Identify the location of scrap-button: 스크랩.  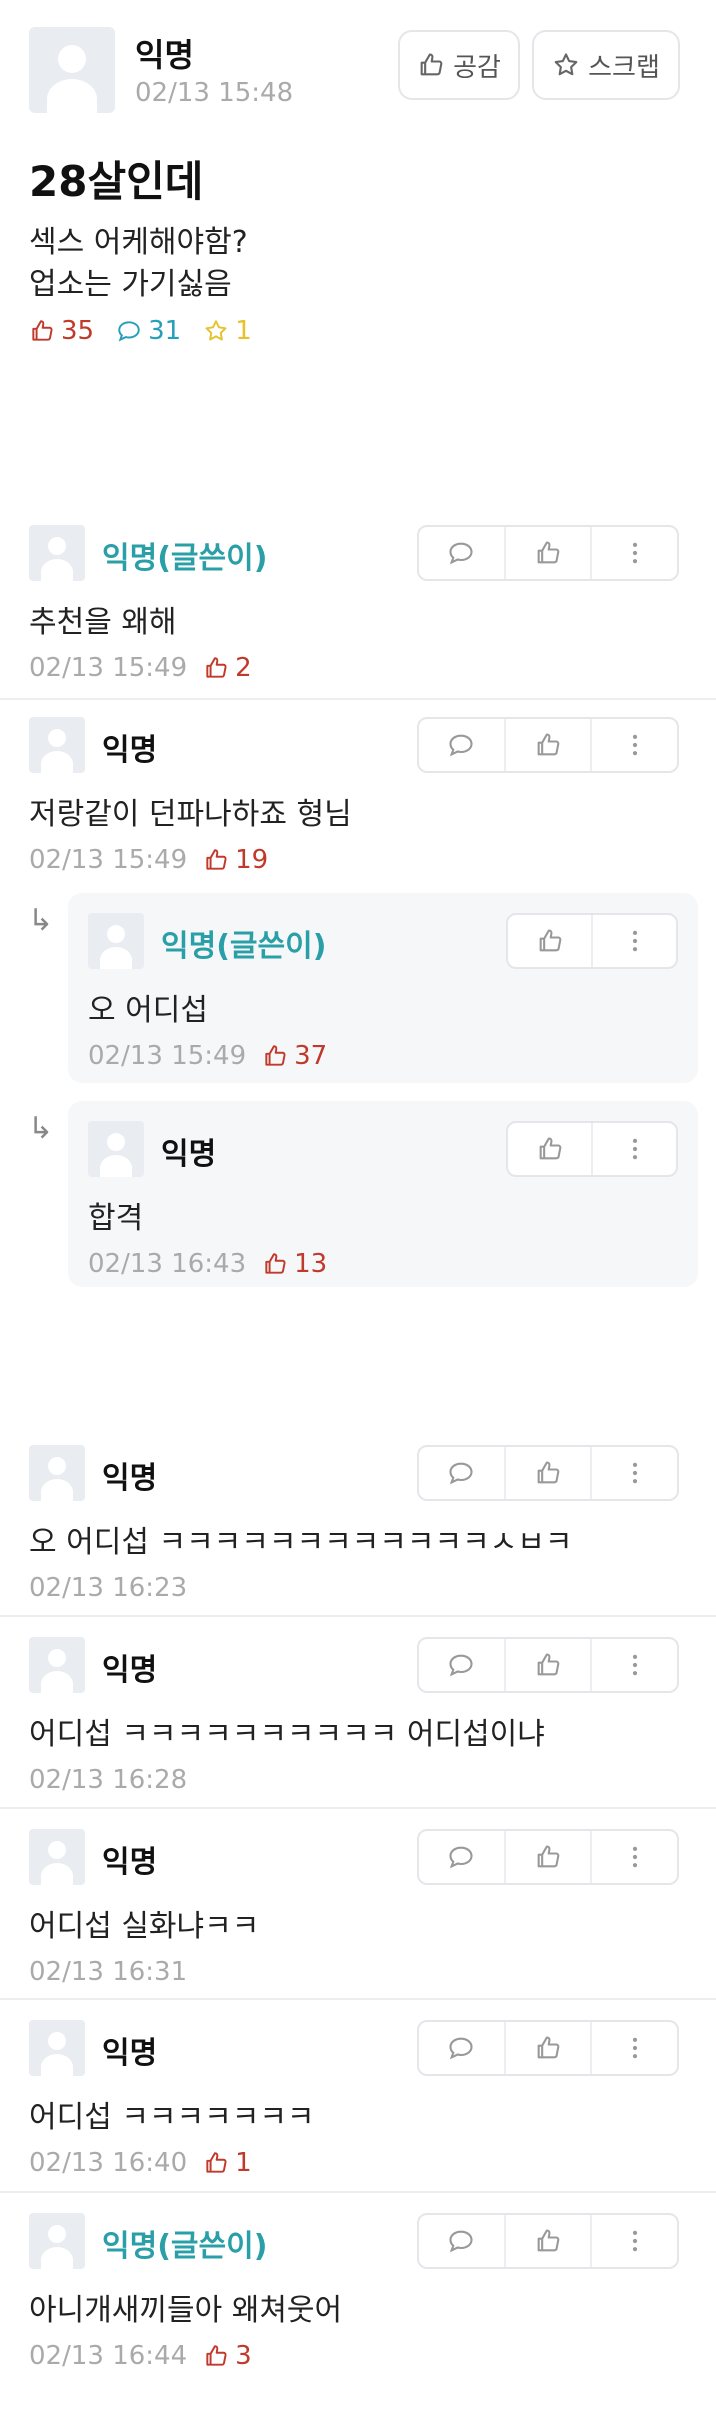
(606, 65).